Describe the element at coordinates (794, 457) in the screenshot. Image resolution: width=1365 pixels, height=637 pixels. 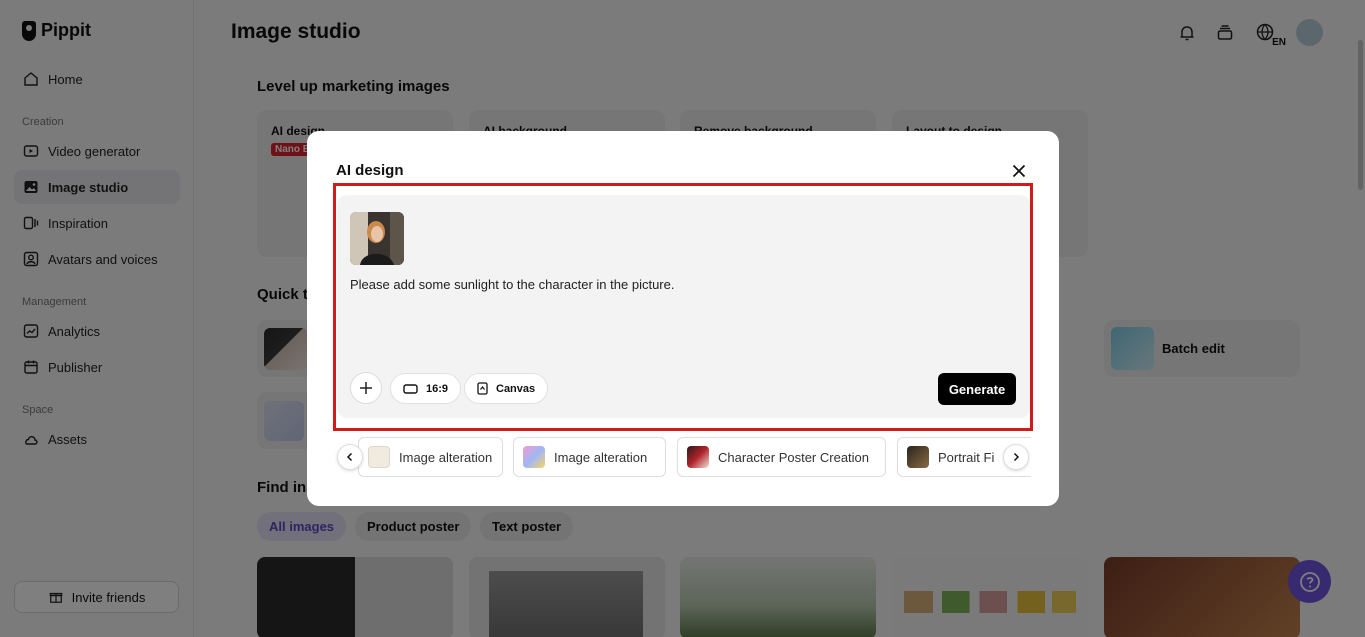
I see `suggestion-label: Character Poster Creation` at that location.